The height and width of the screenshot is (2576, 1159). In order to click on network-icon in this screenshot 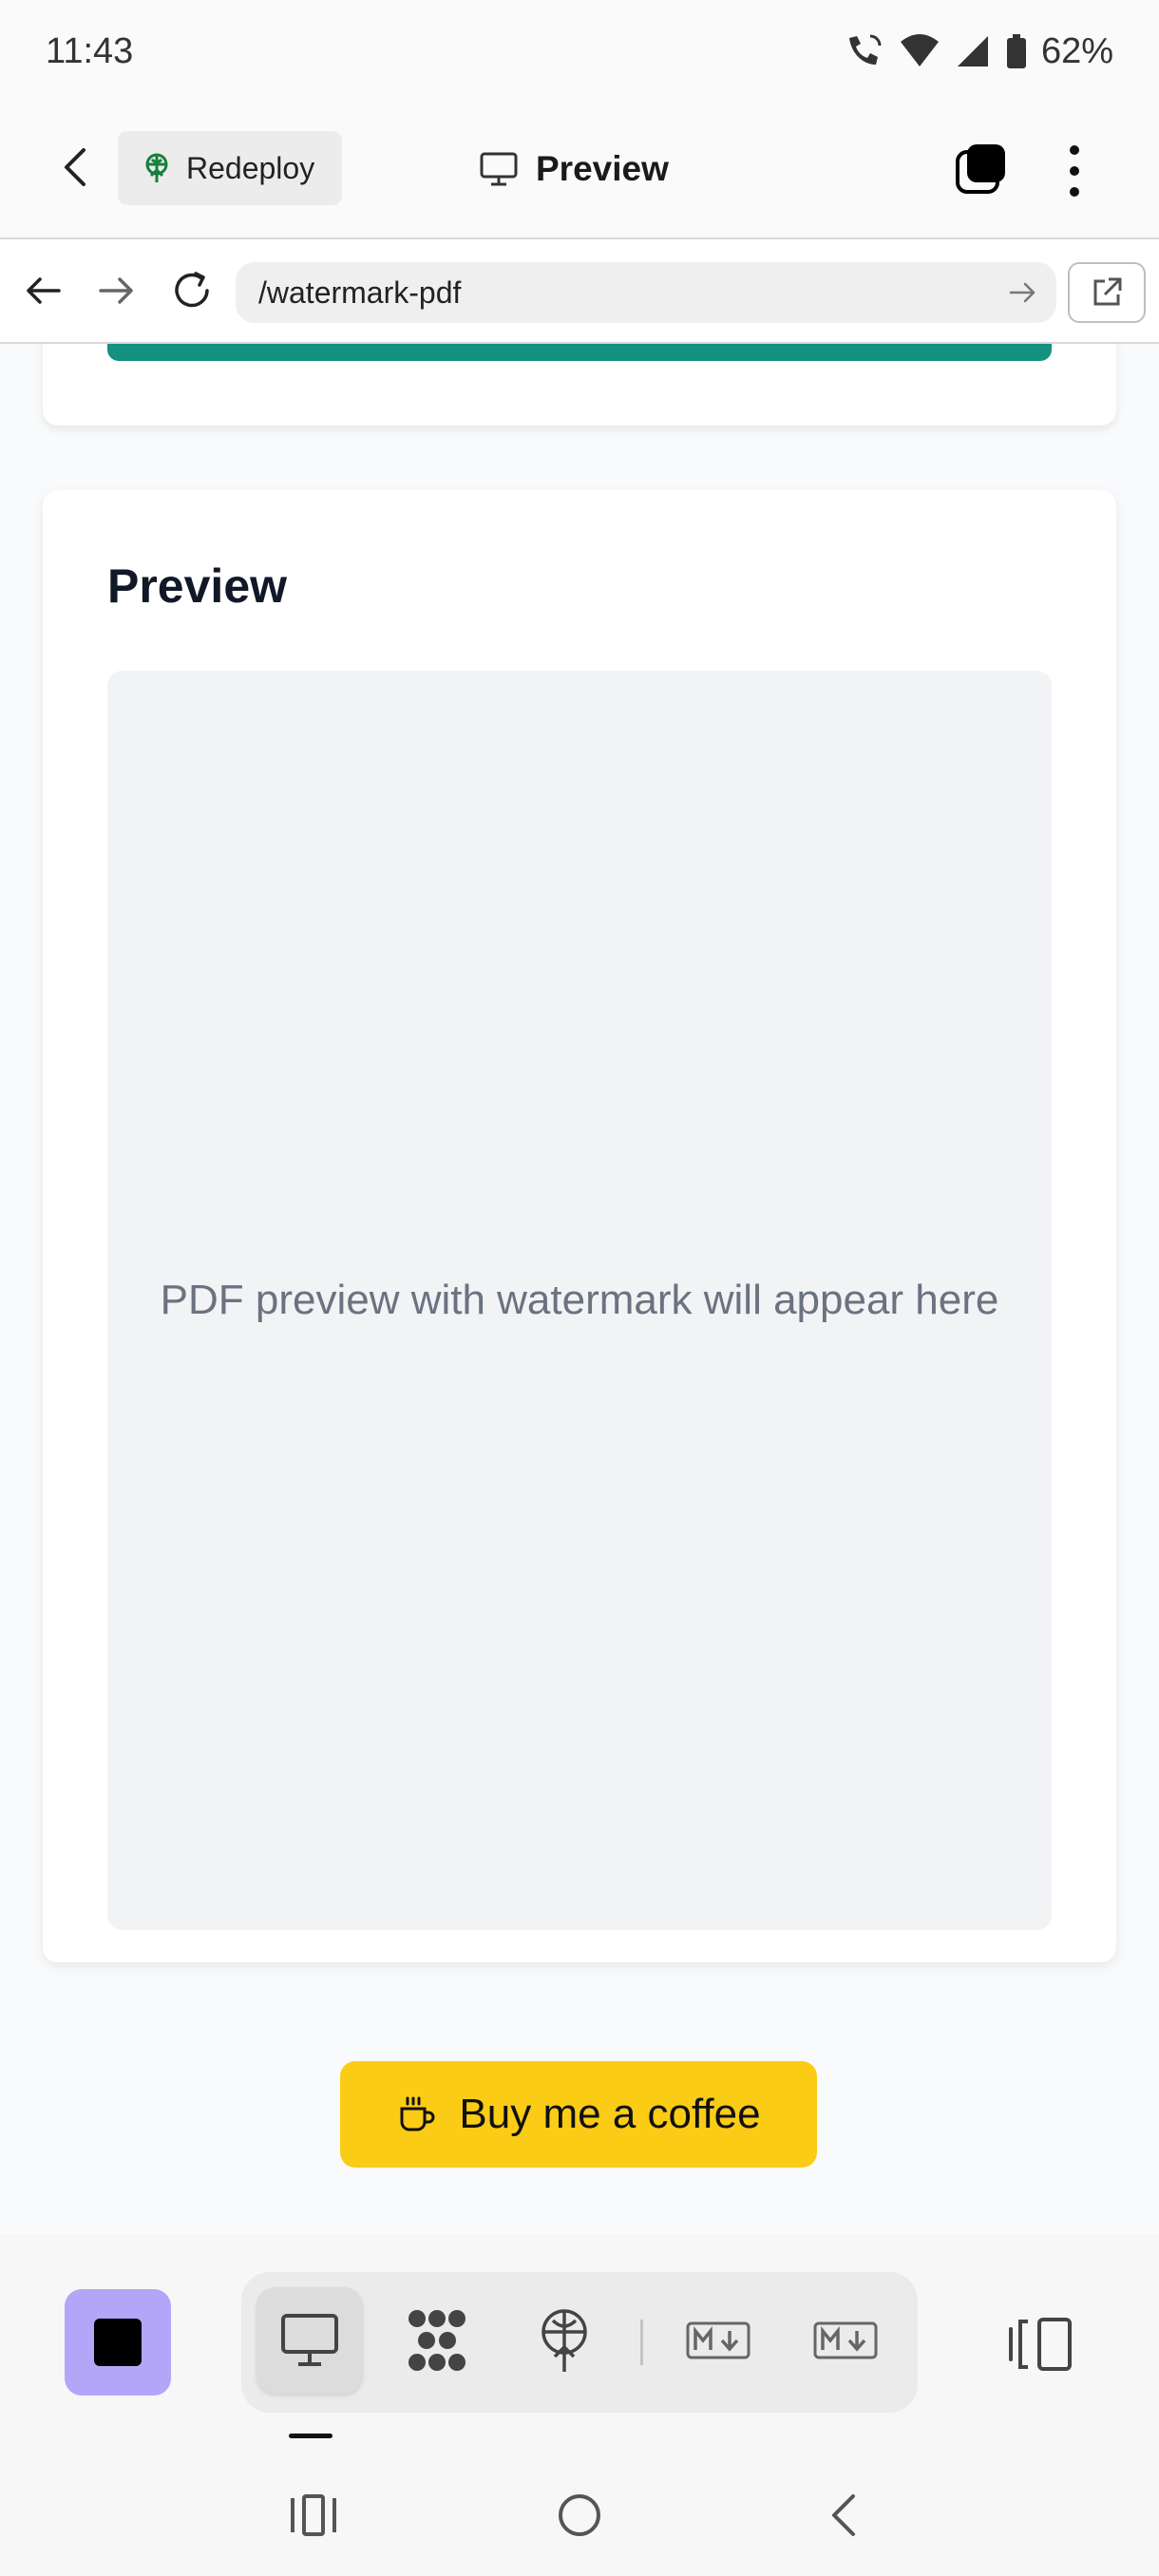, I will do `click(437, 2340)`.